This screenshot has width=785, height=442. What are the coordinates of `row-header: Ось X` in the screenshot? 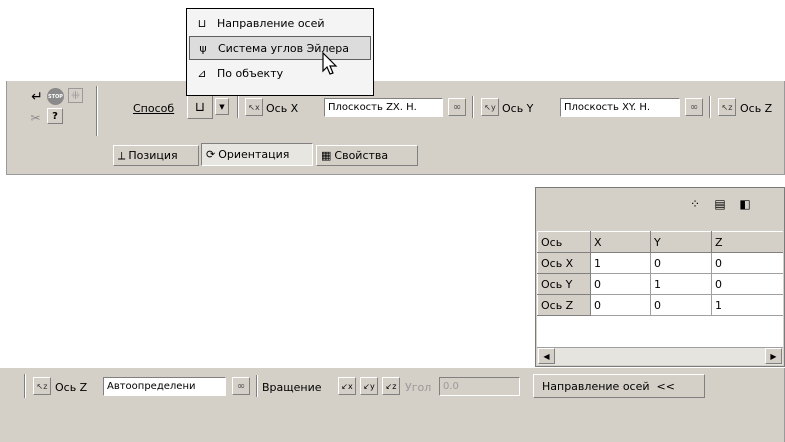 It's located at (564, 263).